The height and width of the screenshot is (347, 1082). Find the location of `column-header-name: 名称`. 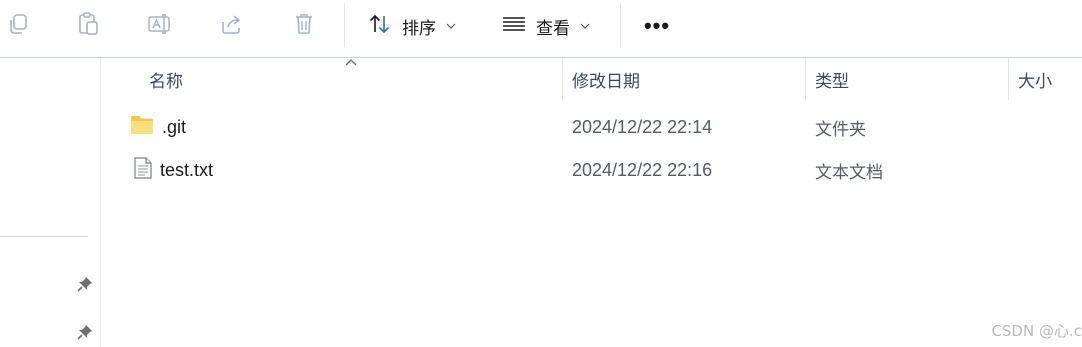

column-header-name: 名称 is located at coordinates (166, 79).